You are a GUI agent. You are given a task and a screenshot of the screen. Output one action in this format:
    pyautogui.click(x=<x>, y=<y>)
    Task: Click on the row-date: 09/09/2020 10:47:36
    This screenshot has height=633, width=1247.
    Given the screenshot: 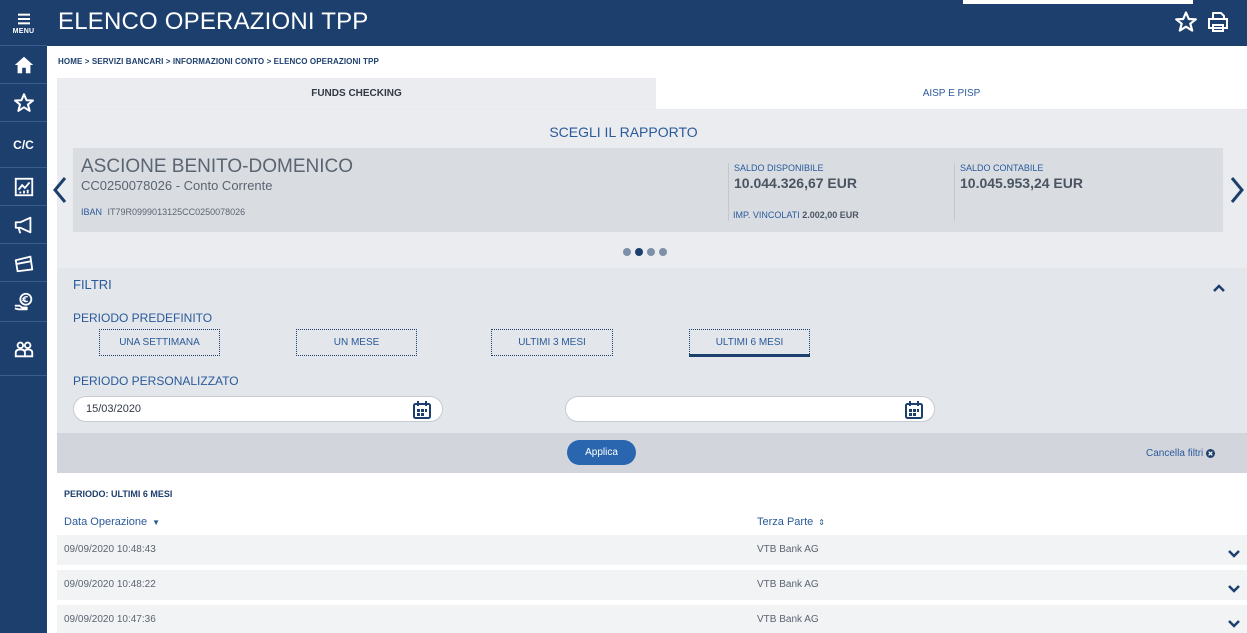 What is the action you would take?
    pyautogui.click(x=110, y=619)
    